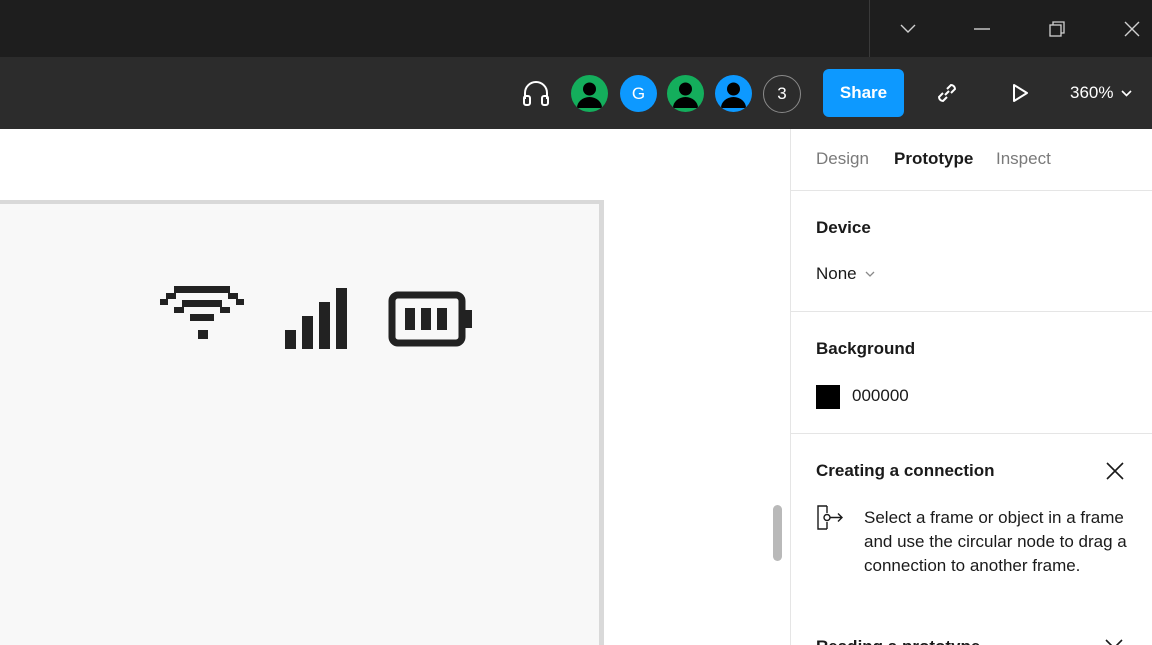  I want to click on restore-icon, so click(1057, 29).